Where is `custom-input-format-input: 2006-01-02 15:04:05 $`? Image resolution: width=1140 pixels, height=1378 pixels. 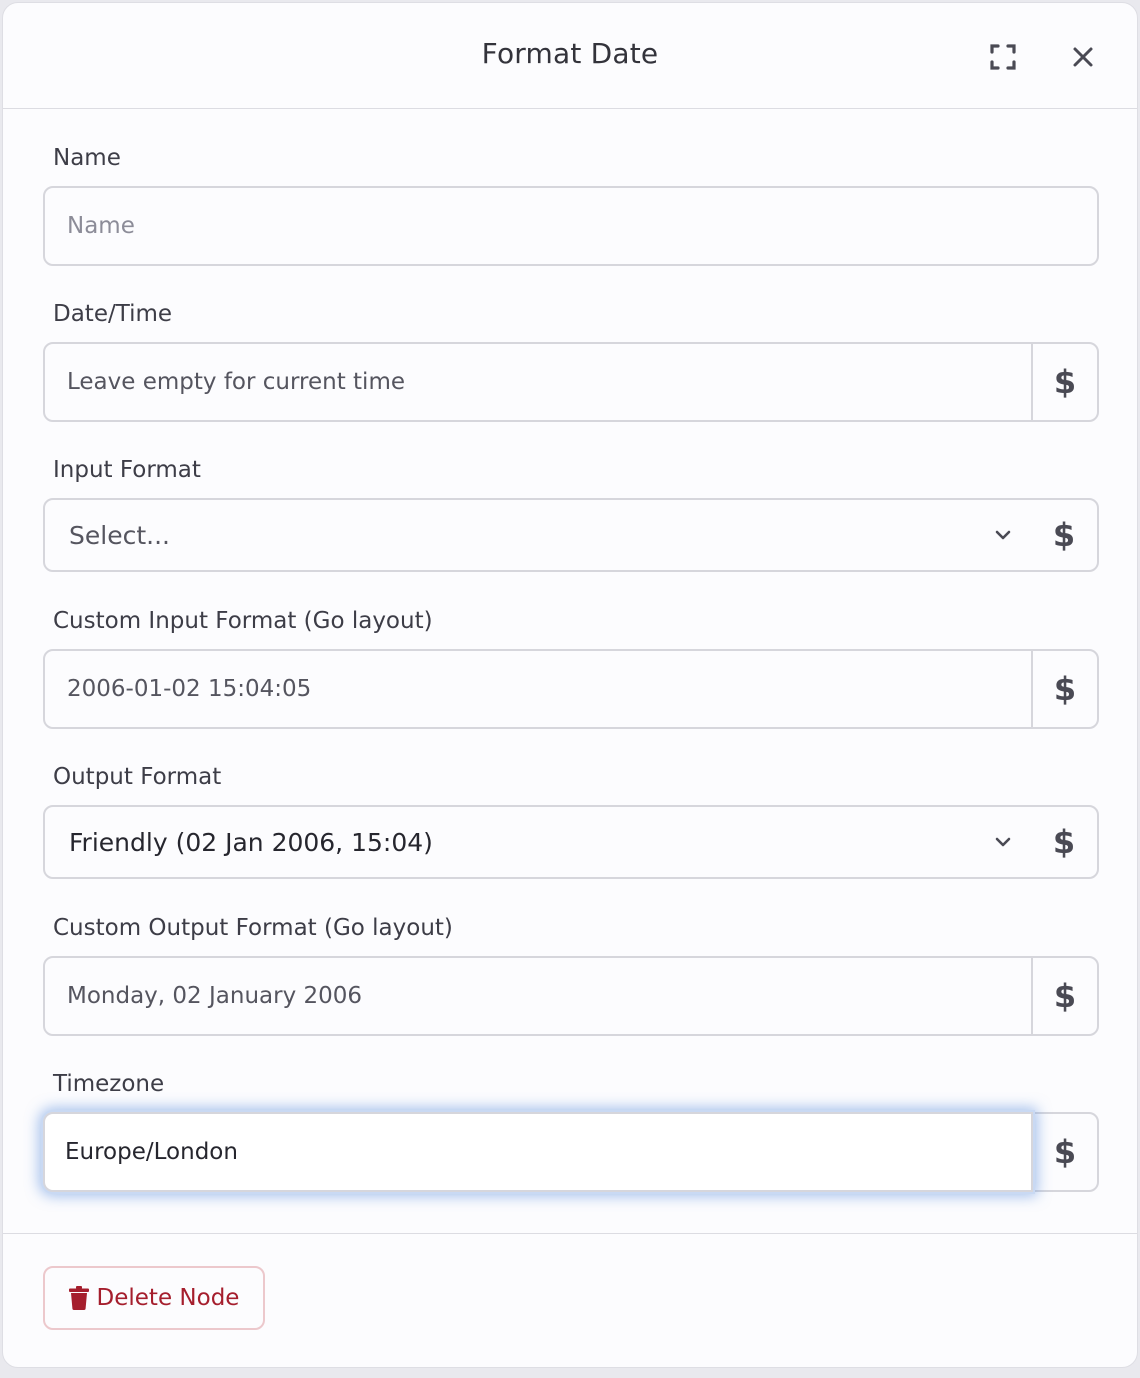 custom-input-format-input: 2006-01-02 15:04:05 $ is located at coordinates (571, 689).